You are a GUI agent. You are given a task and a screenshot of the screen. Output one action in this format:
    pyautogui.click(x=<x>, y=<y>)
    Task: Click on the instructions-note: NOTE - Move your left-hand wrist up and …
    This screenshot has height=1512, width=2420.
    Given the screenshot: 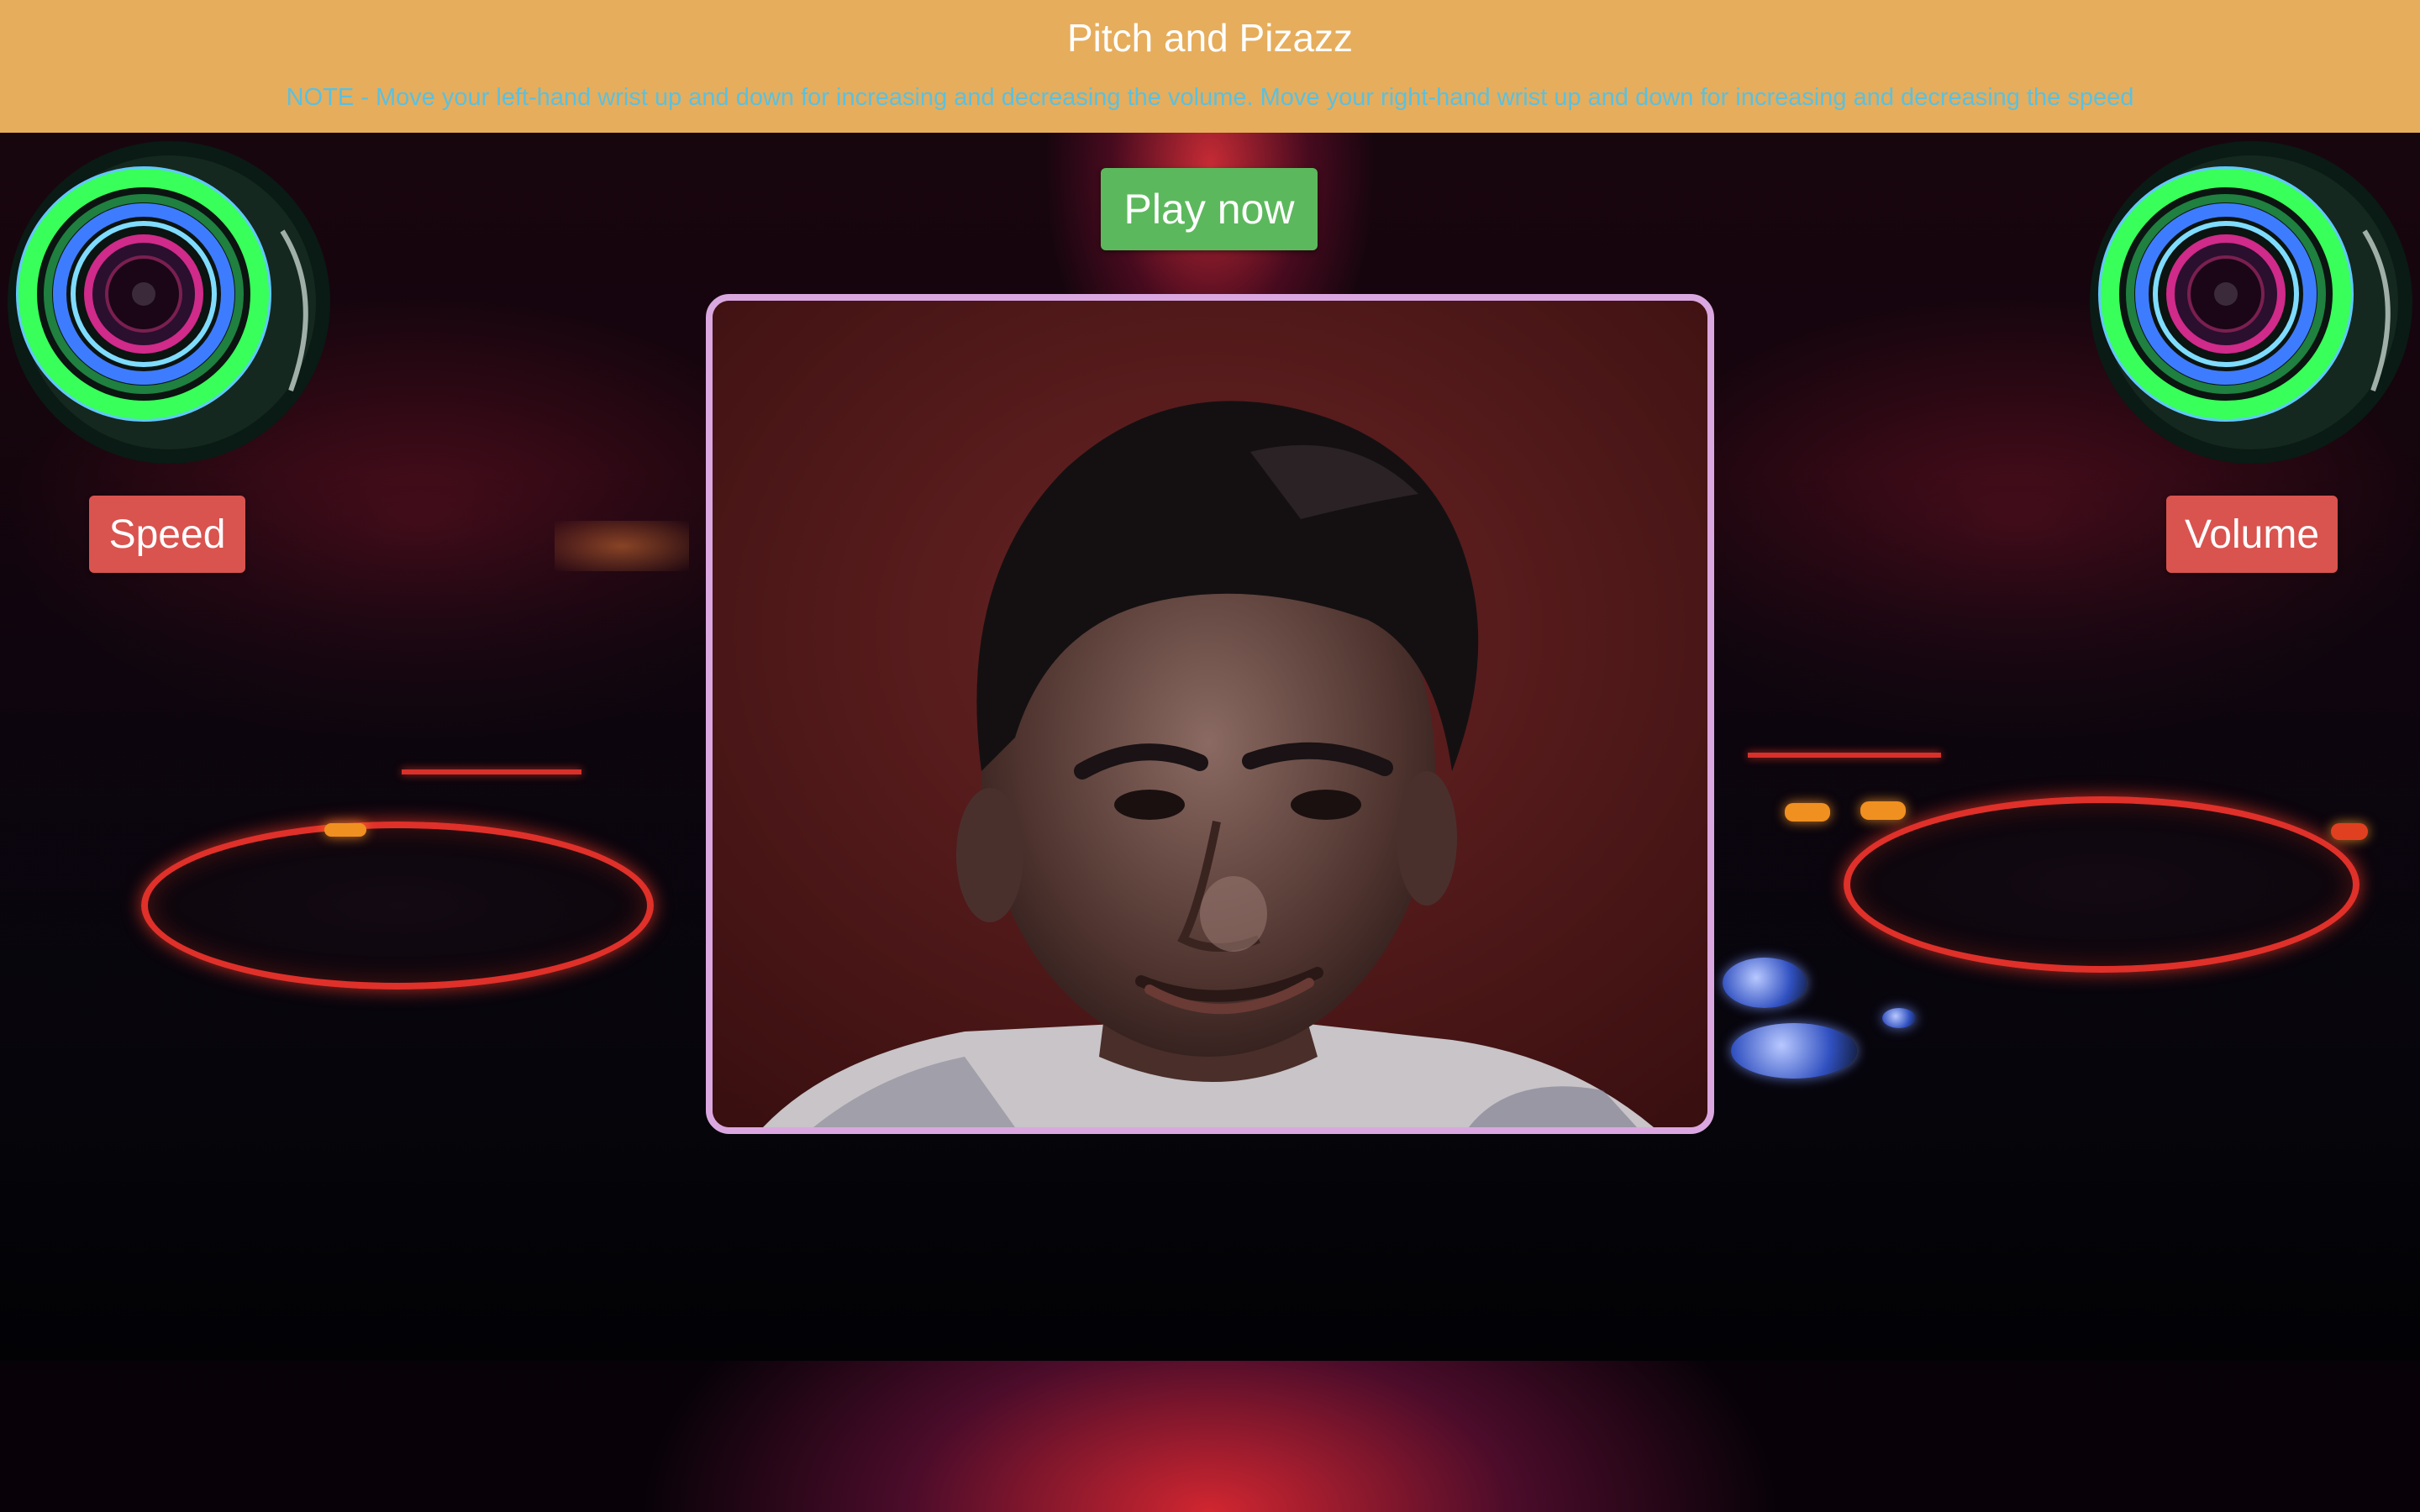 What is the action you would take?
    pyautogui.click(x=1210, y=97)
    